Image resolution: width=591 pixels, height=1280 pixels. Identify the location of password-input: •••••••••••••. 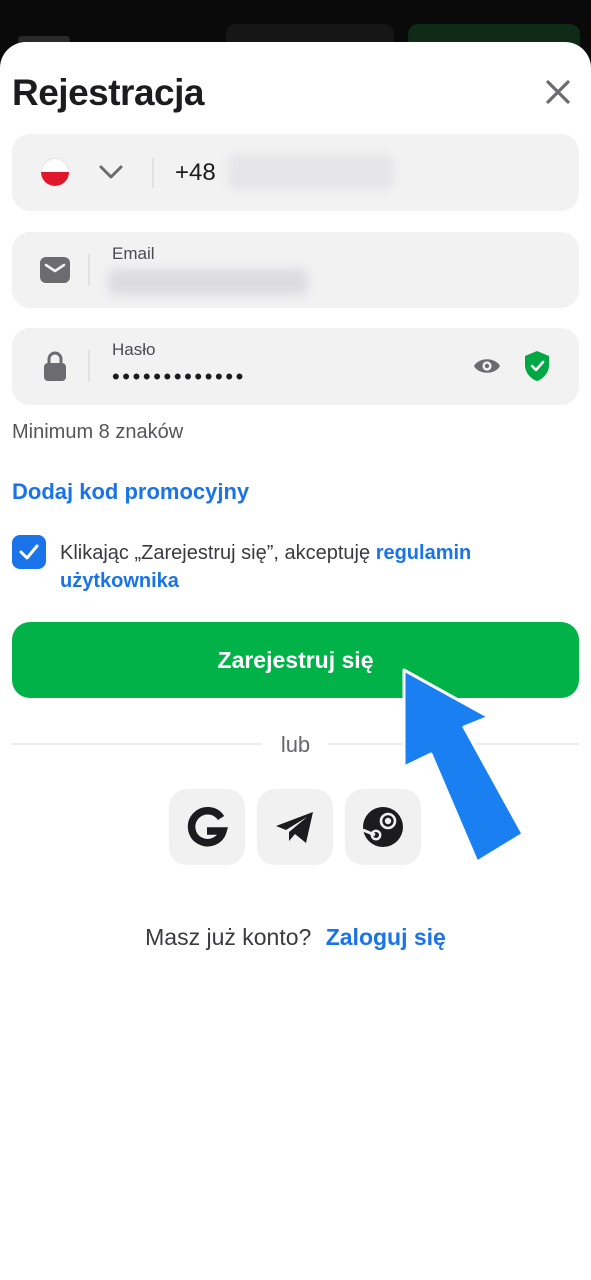
(179, 377).